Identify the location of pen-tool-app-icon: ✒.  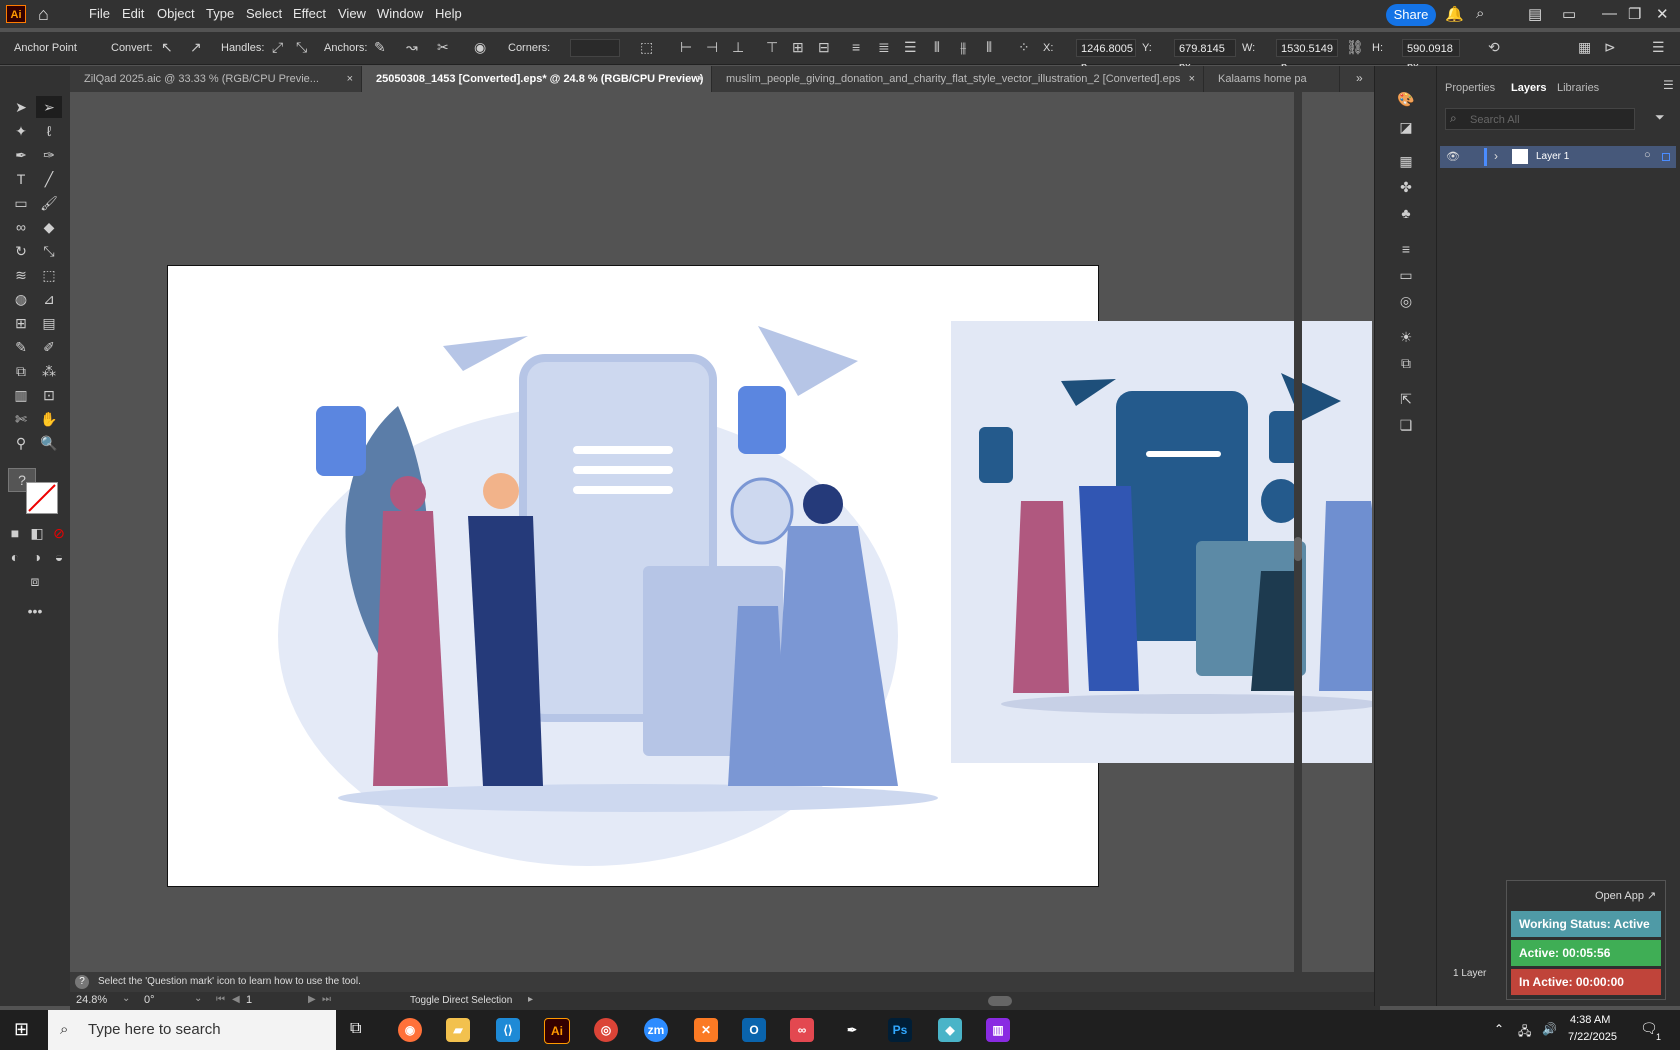
(852, 1030).